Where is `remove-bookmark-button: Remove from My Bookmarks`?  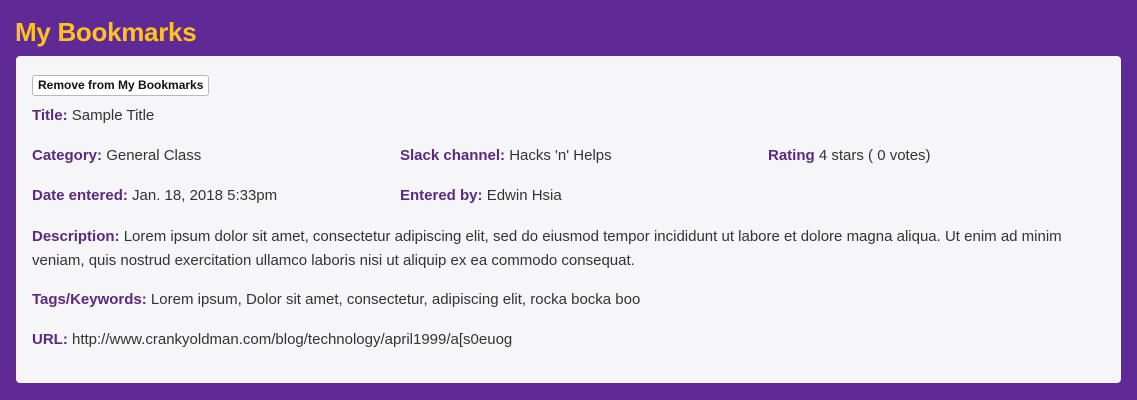
remove-bookmark-button: Remove from My Bookmarks is located at coordinates (121, 85).